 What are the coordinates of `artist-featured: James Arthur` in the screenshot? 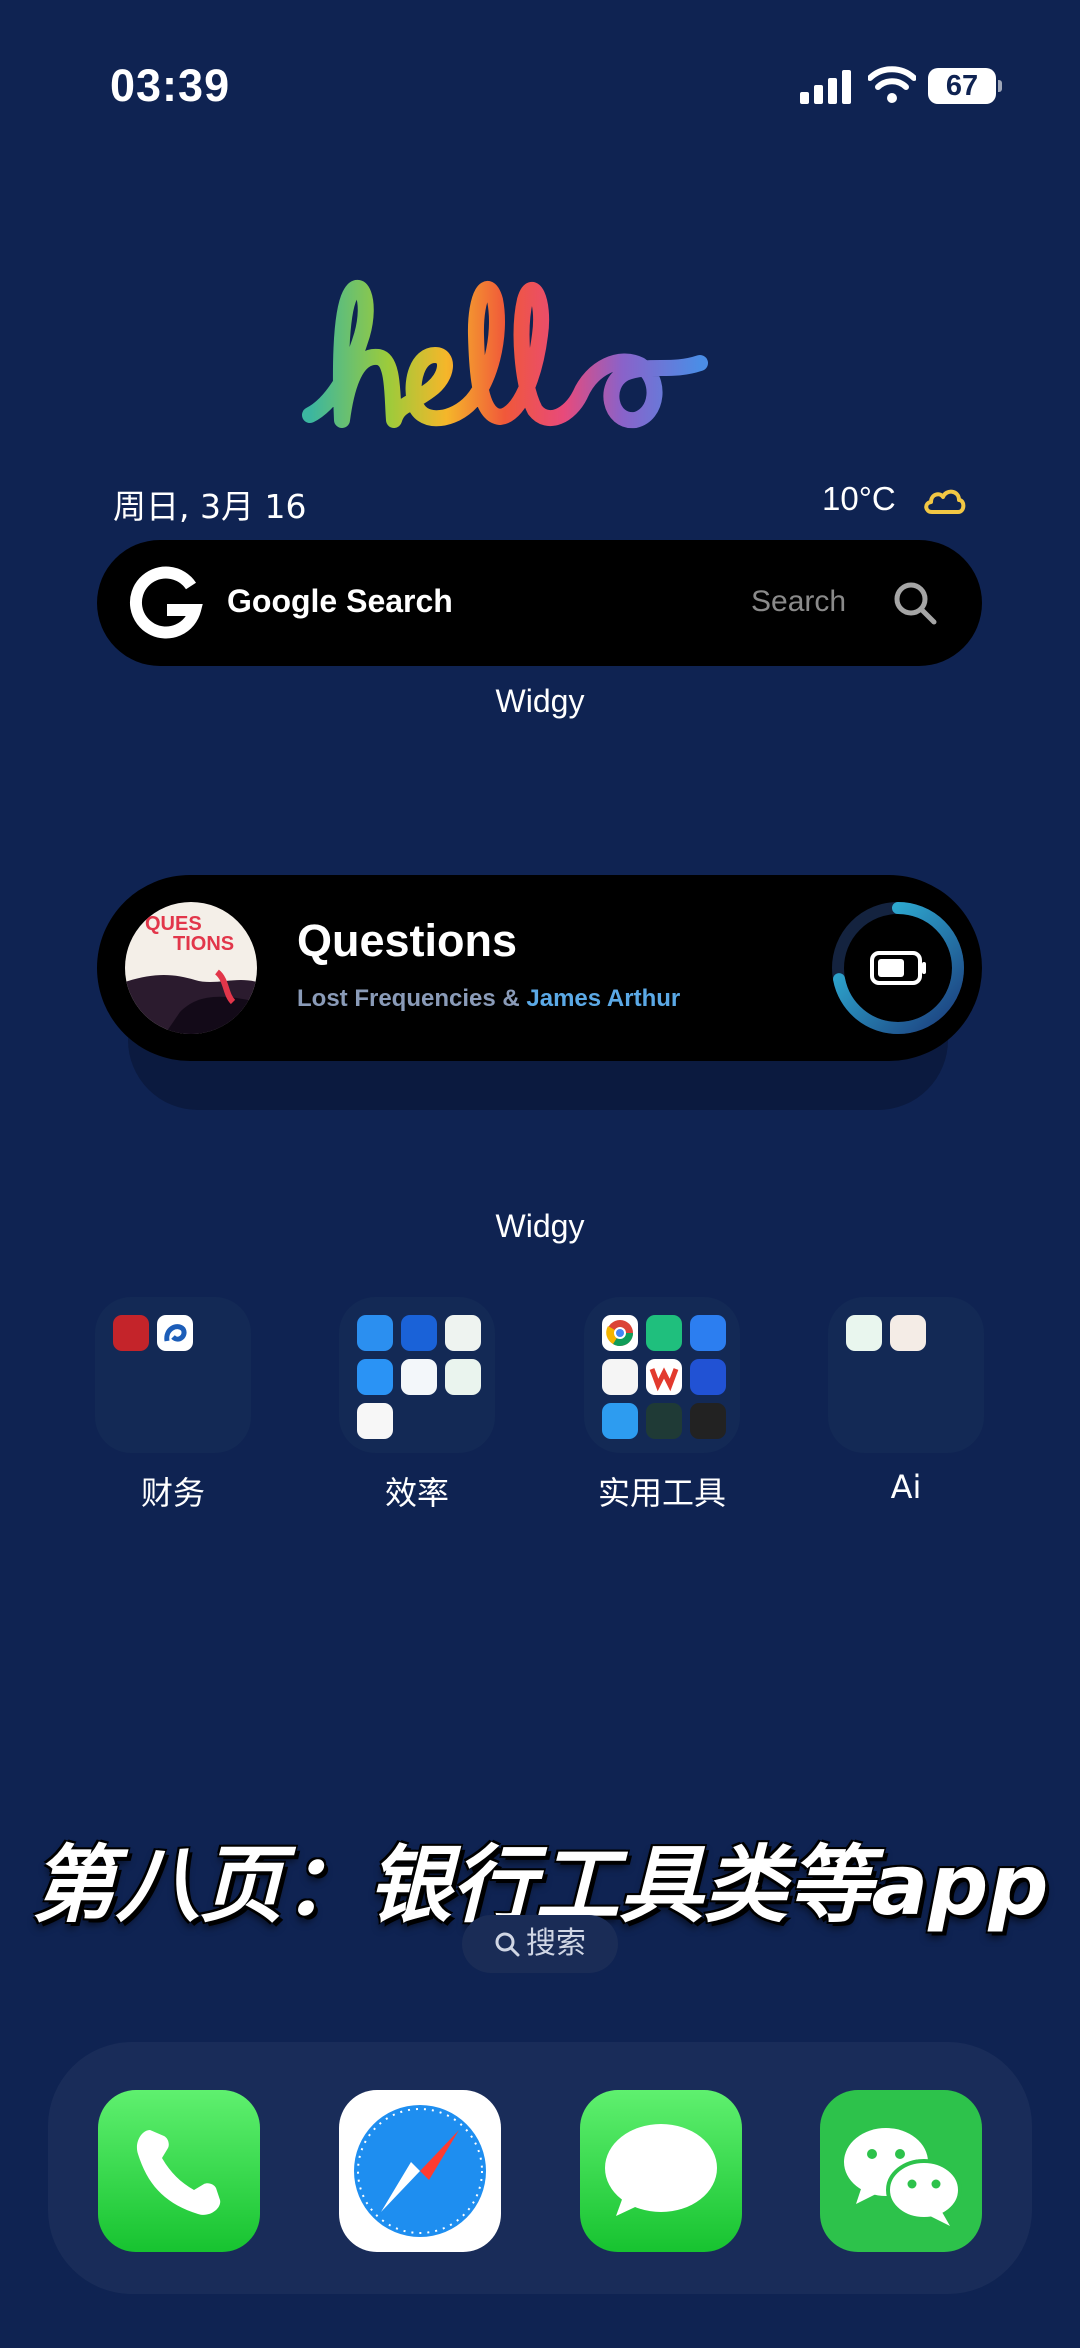 It's located at (603, 998).